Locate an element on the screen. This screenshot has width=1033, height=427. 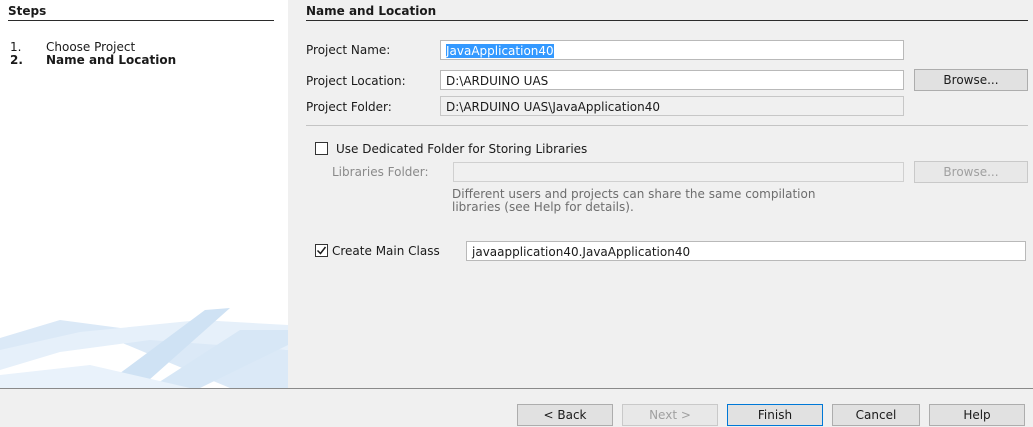
step-label: Choose Project is located at coordinates (91, 47).